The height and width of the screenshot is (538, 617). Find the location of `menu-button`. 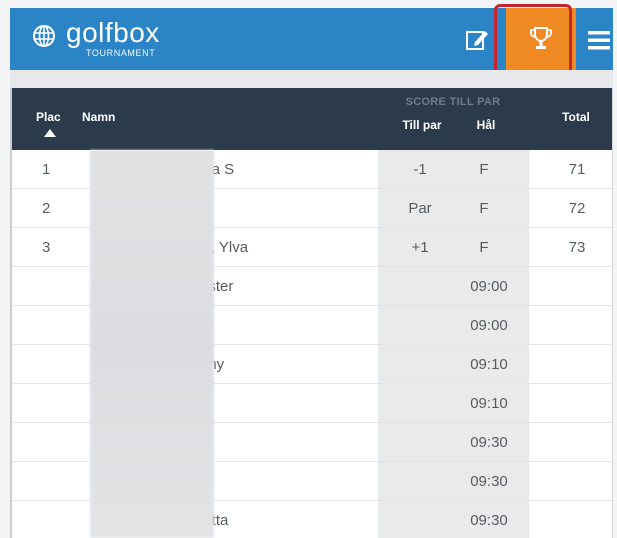

menu-button is located at coordinates (599, 40).